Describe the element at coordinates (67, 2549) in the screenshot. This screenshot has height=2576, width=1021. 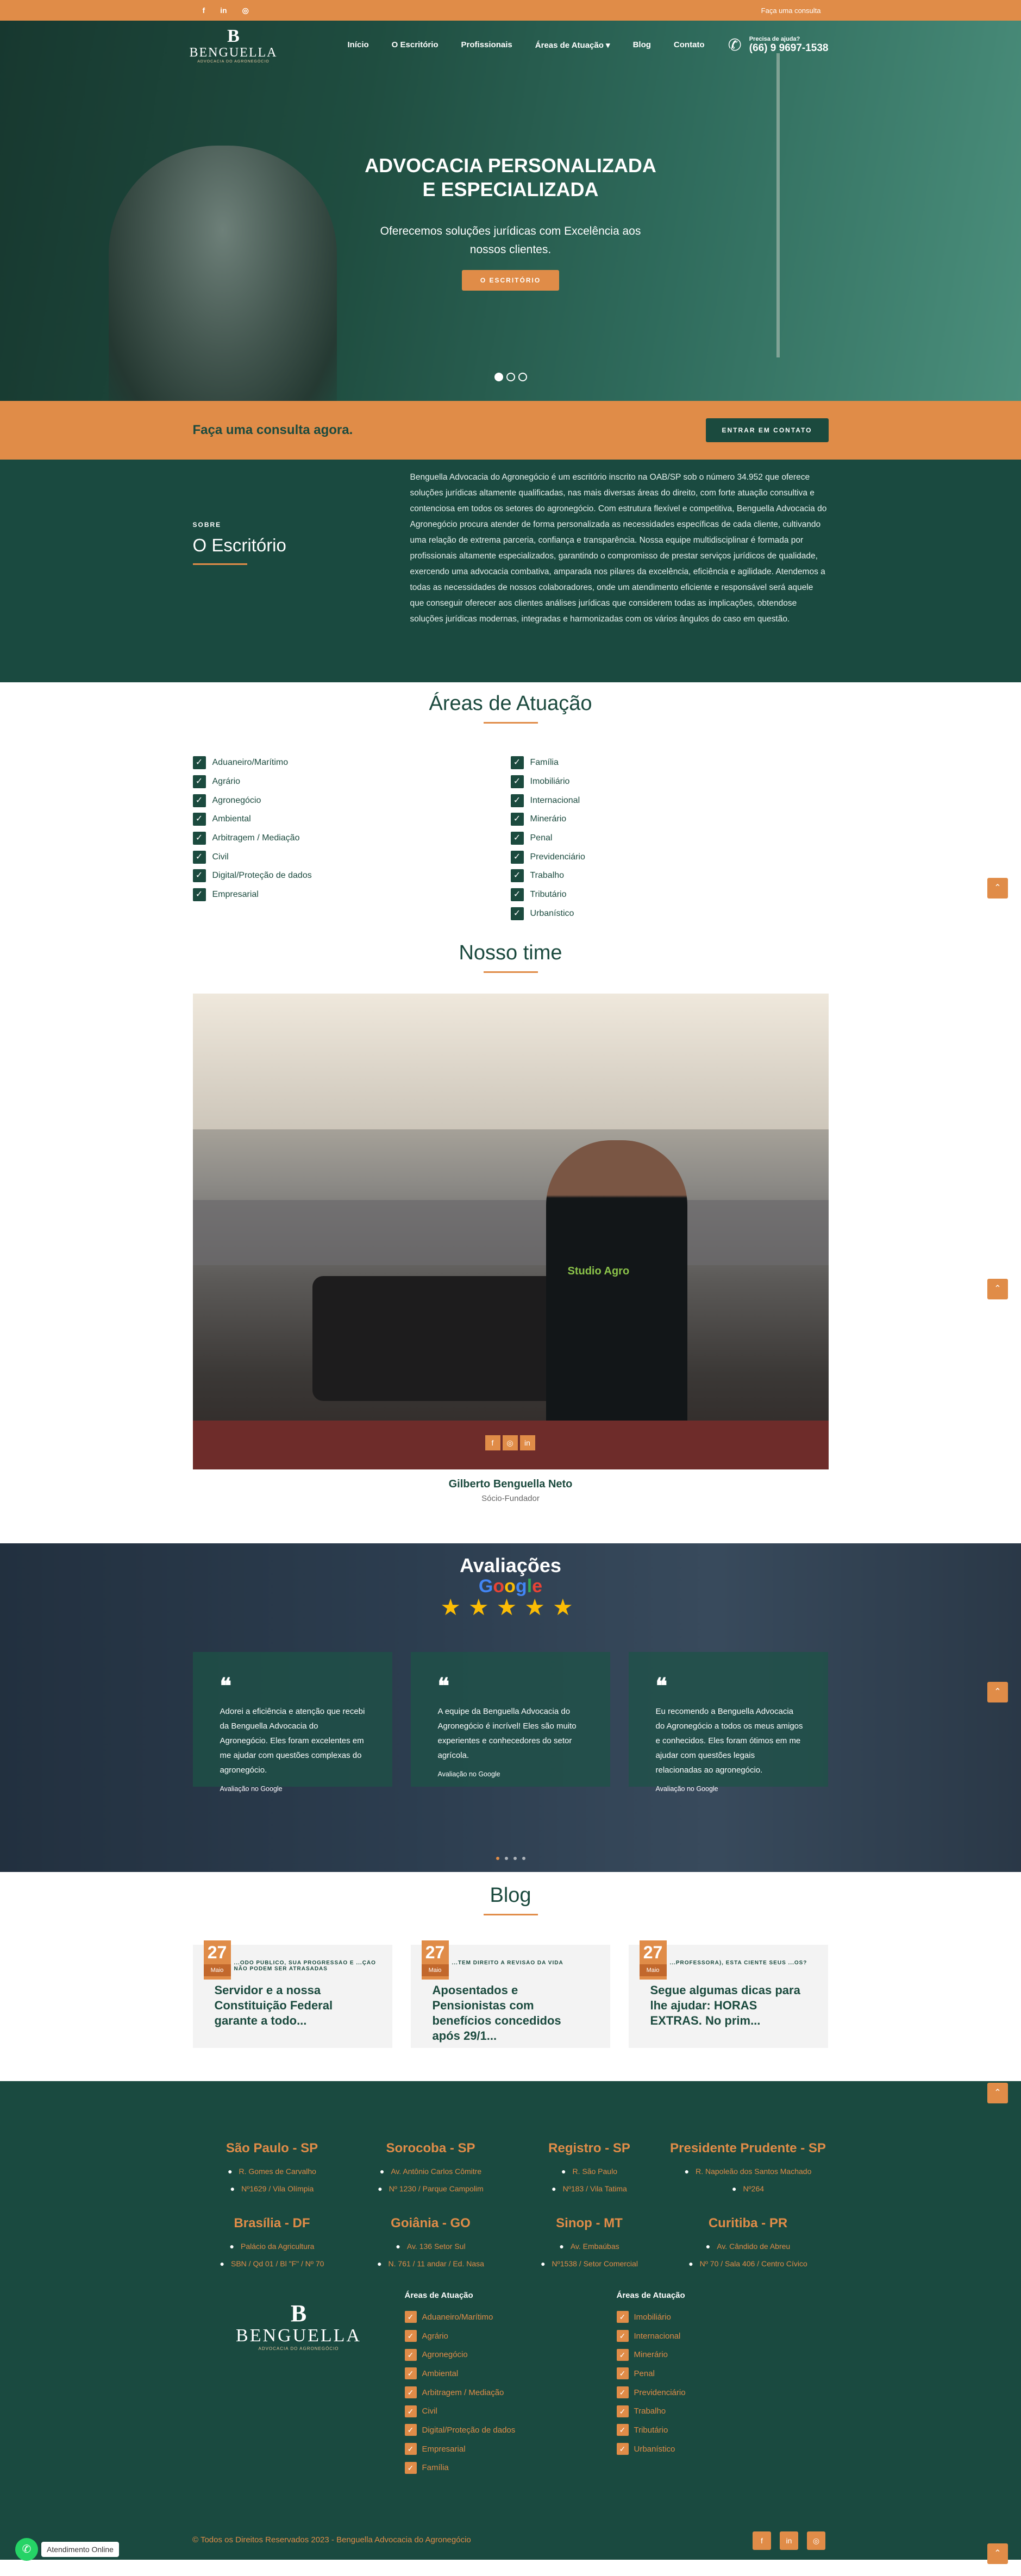
I see `whatsapp-widget: ✆ Atendimento Online` at that location.